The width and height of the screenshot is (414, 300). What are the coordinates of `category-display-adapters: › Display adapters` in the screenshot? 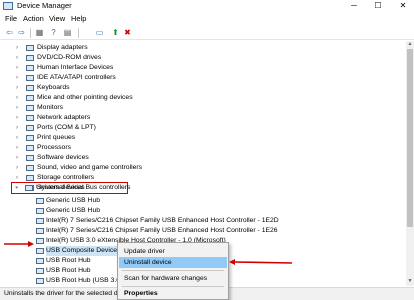 It's located at (116, 48).